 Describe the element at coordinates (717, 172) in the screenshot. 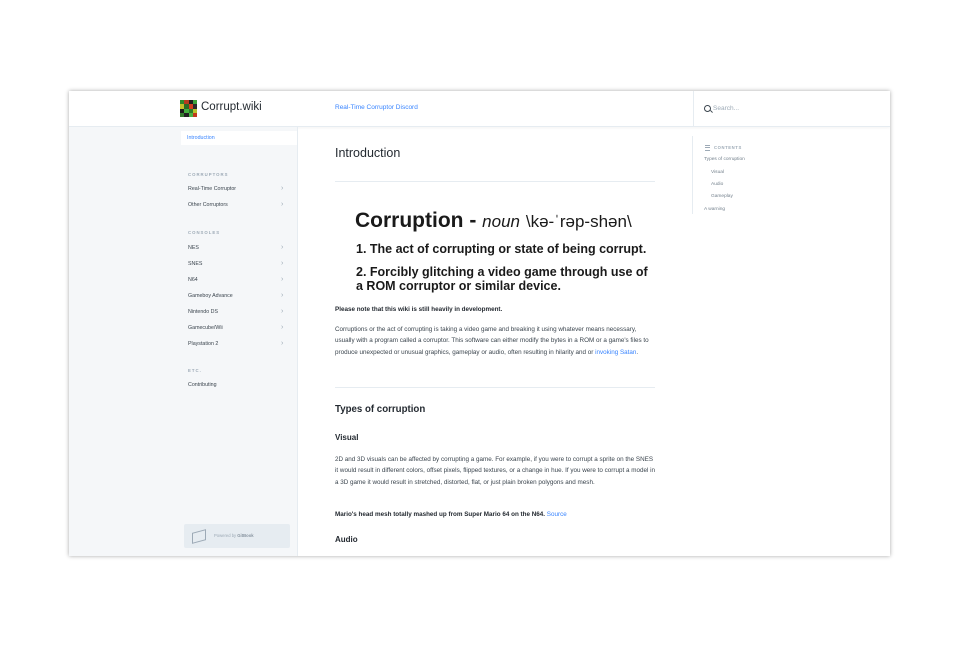

I see `toc-item-visual: Visual` at that location.